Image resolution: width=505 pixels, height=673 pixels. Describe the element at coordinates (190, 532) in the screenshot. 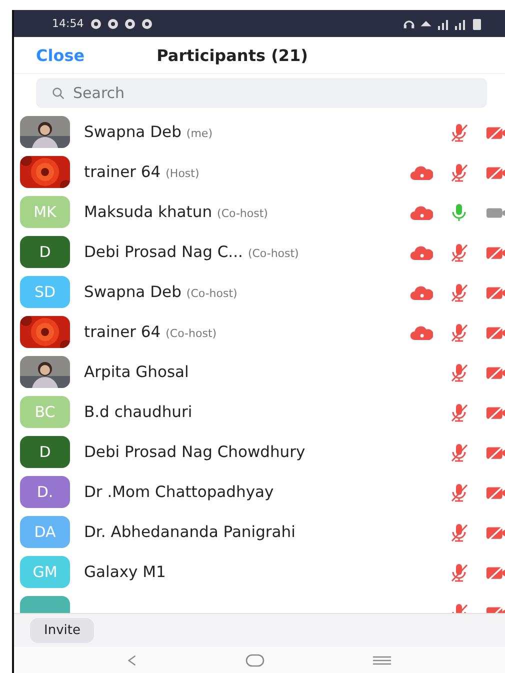

I see `participant-name: Dr. Abhedananda Panigrahi` at that location.